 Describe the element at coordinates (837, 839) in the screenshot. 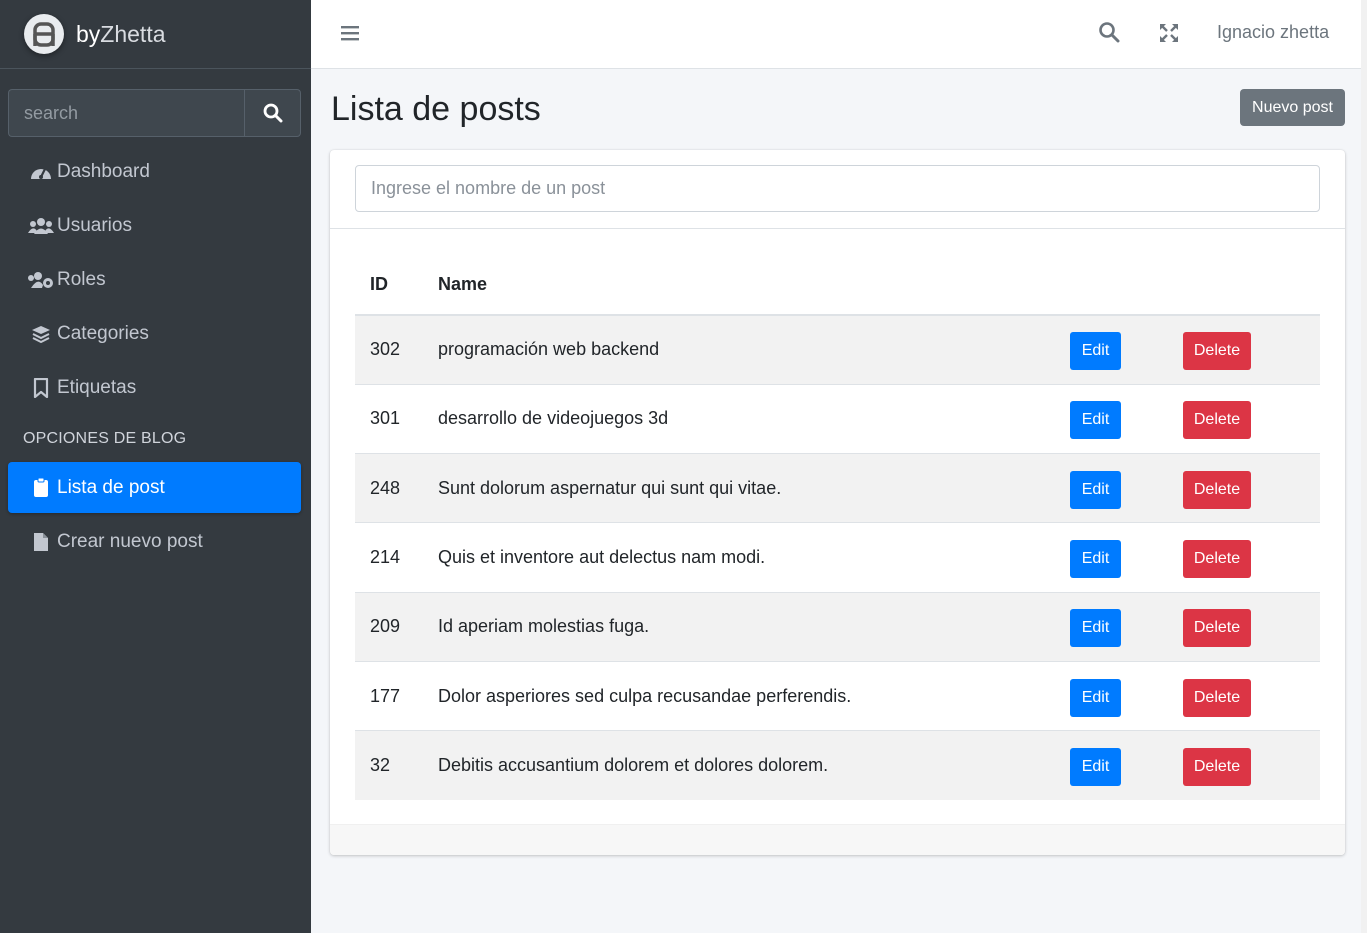

I see `card-footer` at that location.